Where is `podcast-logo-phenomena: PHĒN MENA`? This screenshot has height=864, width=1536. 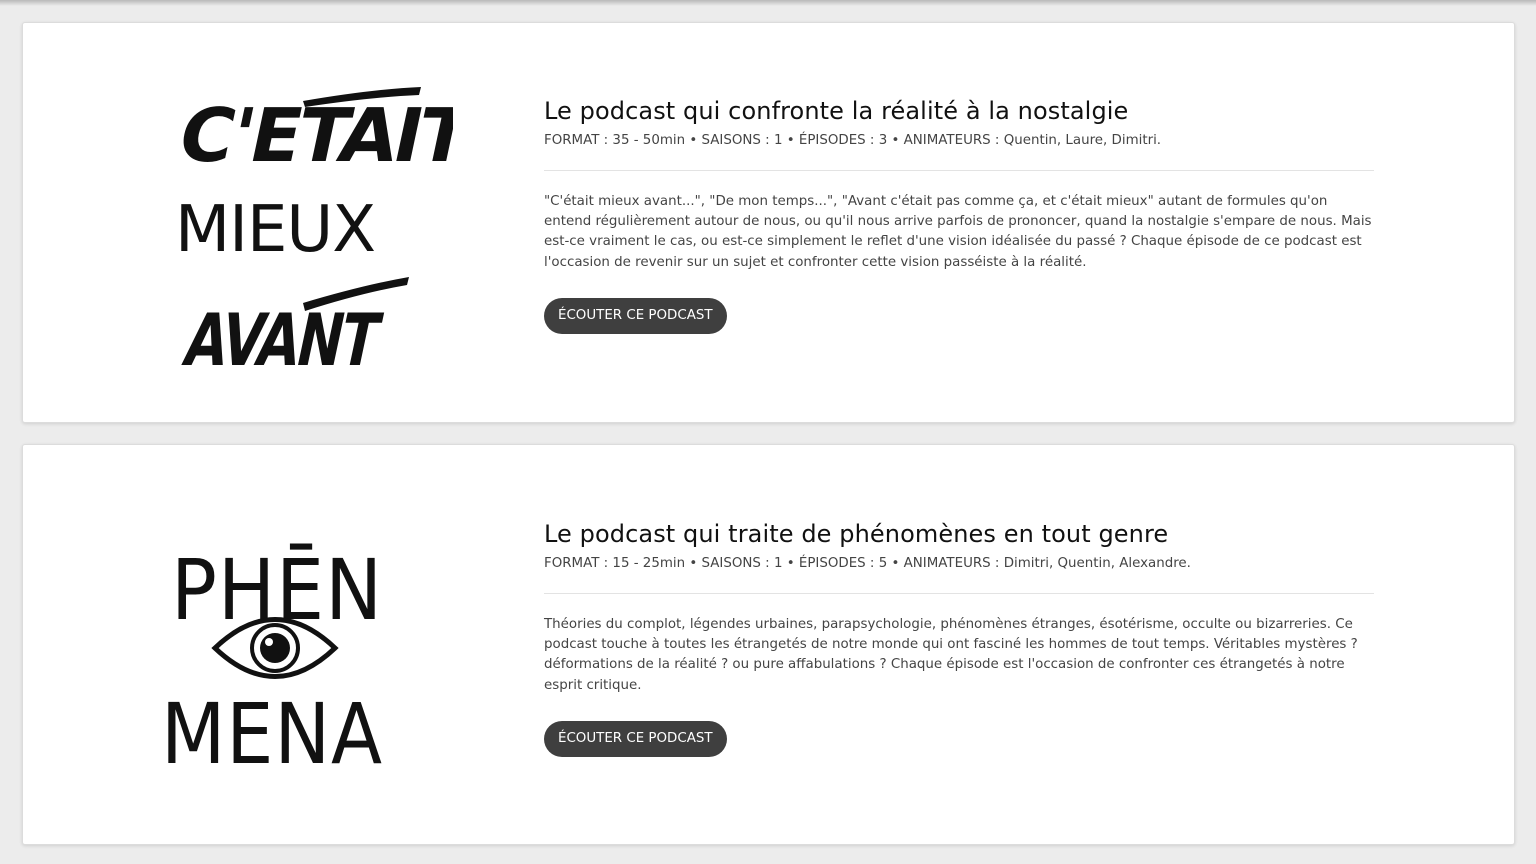
podcast-logo-phenomena: PHĒN MENA is located at coordinates (303, 650).